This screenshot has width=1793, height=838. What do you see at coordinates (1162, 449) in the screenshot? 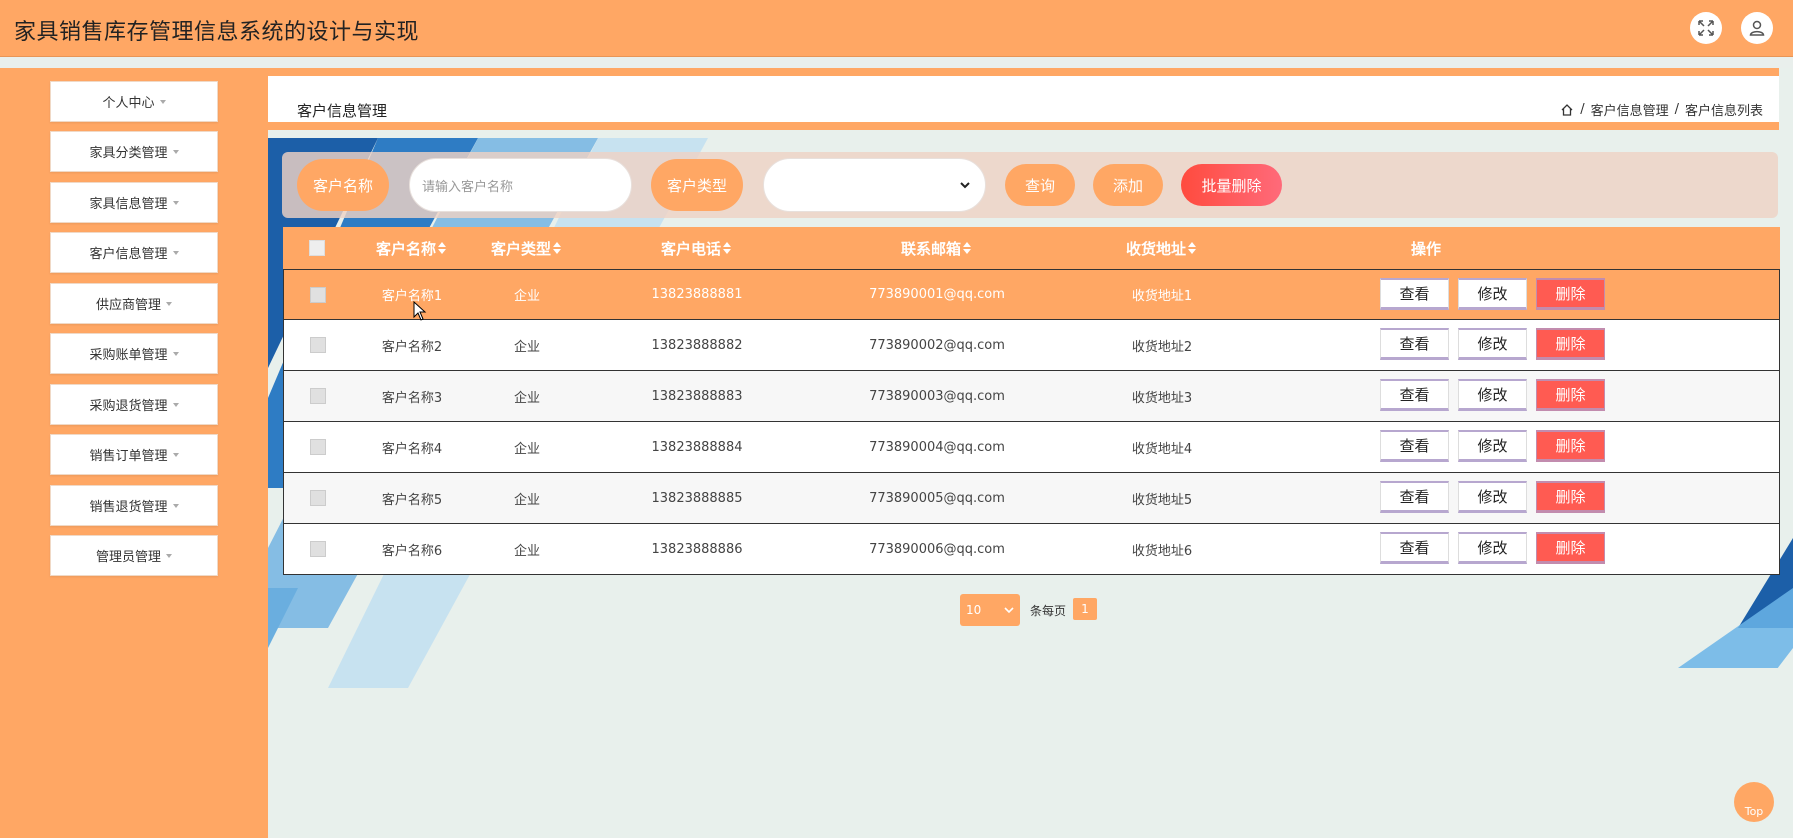
I see `cell-address: 收货地址4` at bounding box center [1162, 449].